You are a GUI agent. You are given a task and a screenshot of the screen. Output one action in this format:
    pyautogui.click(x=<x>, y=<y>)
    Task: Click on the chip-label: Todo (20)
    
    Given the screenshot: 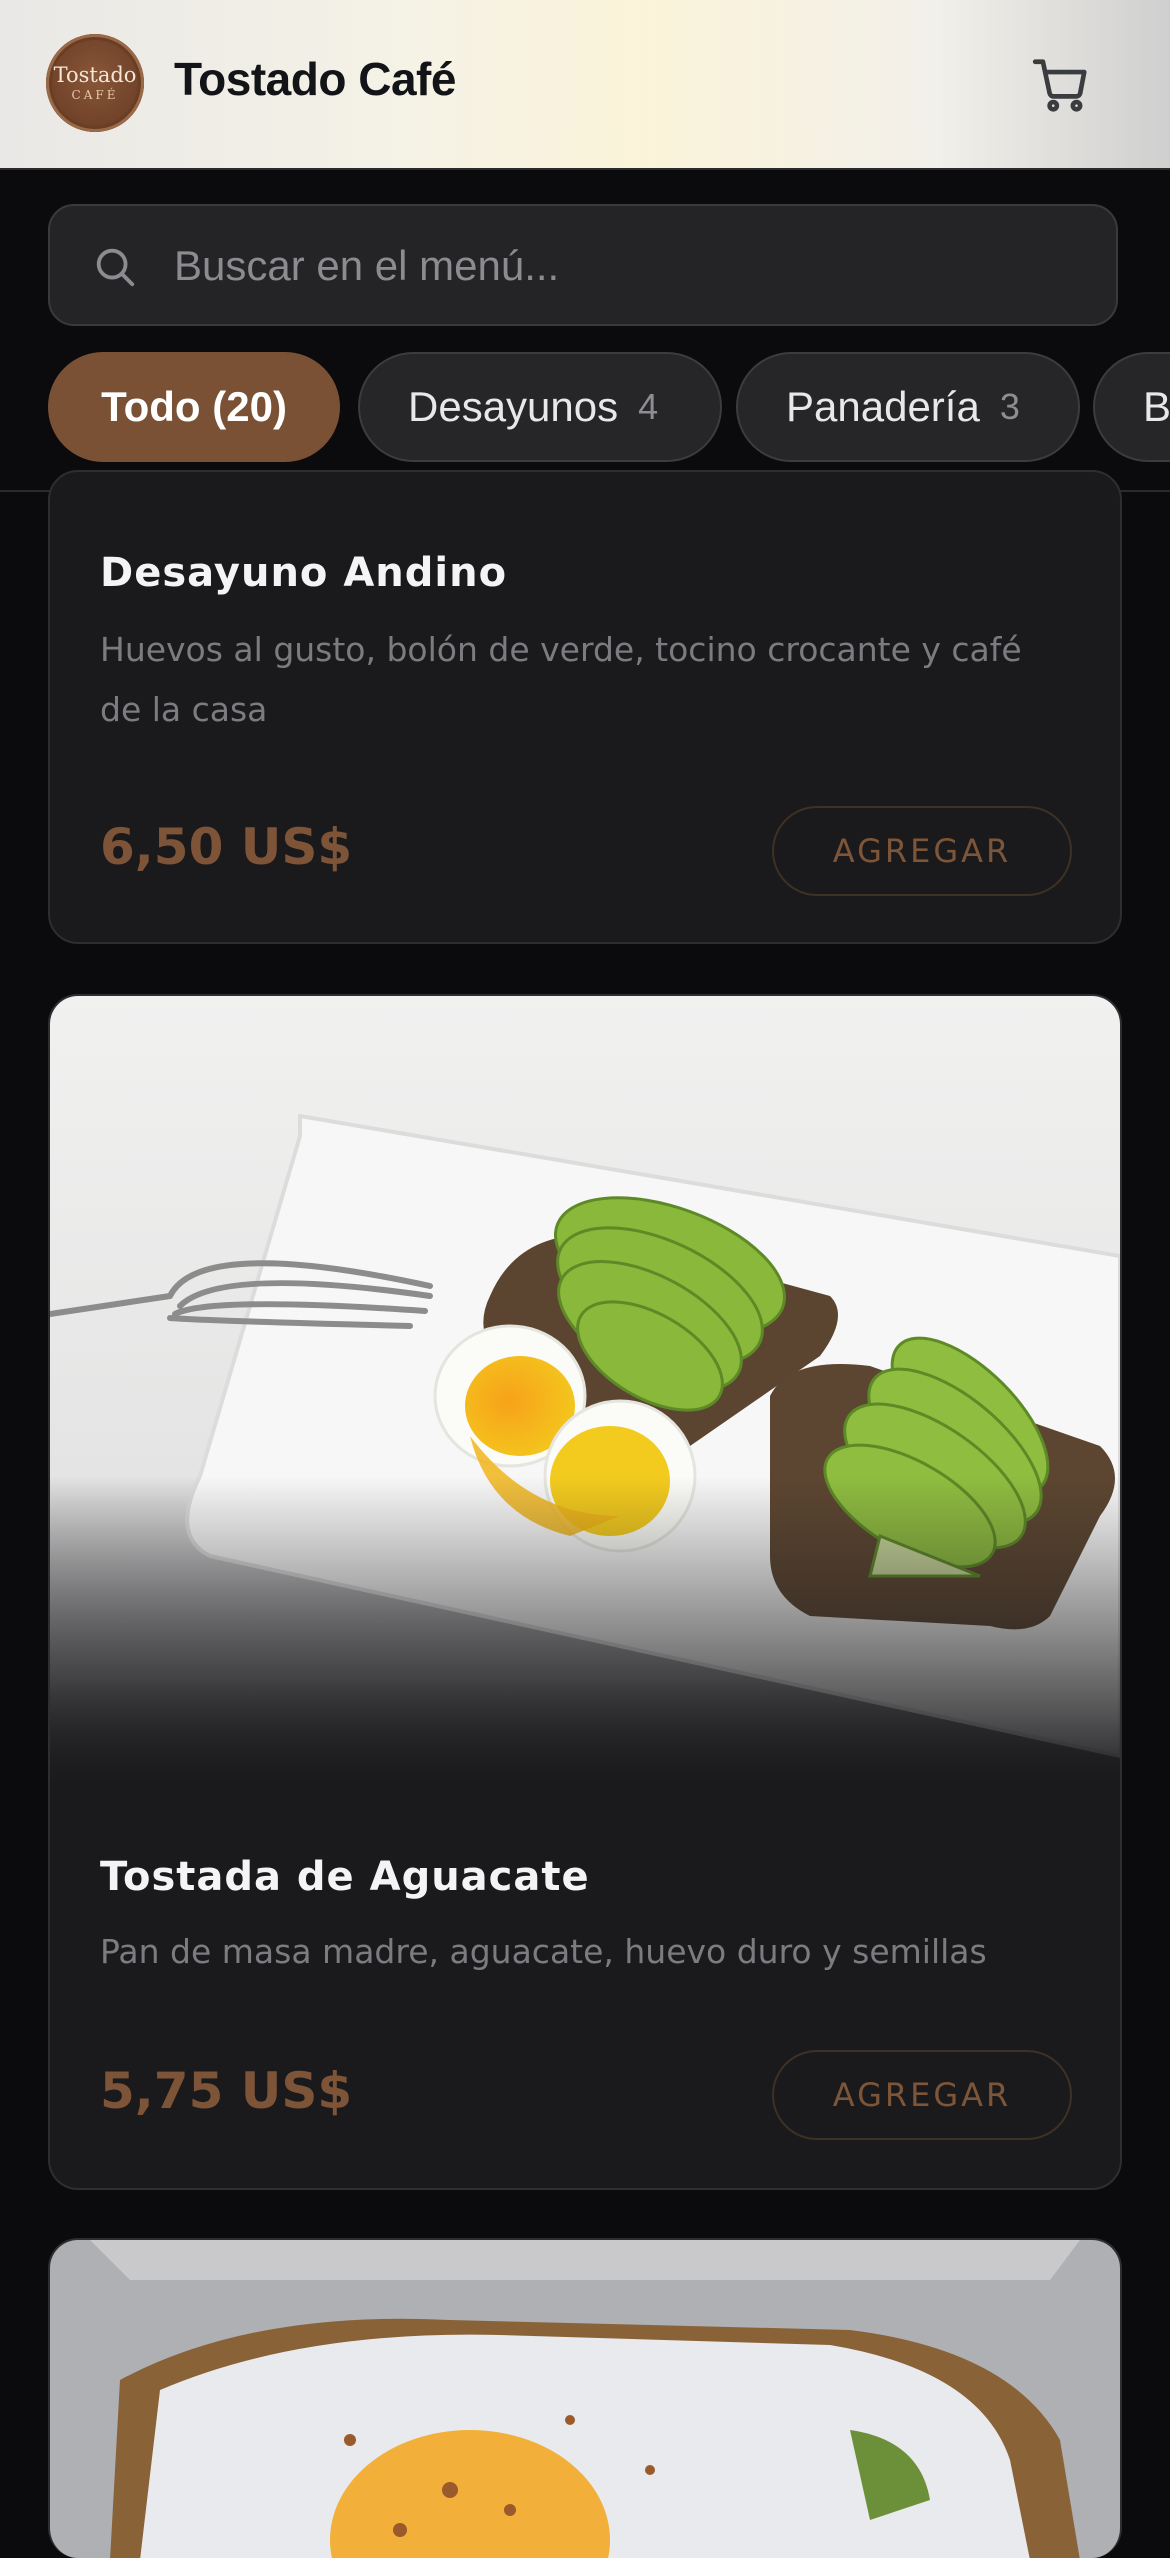 What is the action you would take?
    pyautogui.click(x=194, y=406)
    